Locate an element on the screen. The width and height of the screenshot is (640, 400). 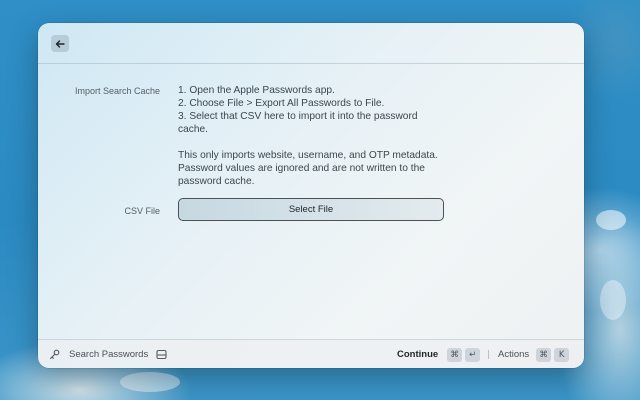
continue-action: Continue ⌘ ↵ is located at coordinates (439, 354).